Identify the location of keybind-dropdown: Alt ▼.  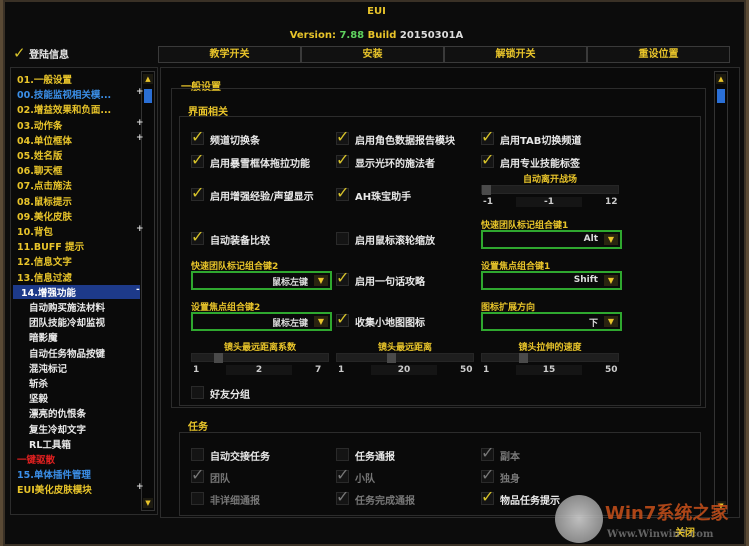
(551, 239).